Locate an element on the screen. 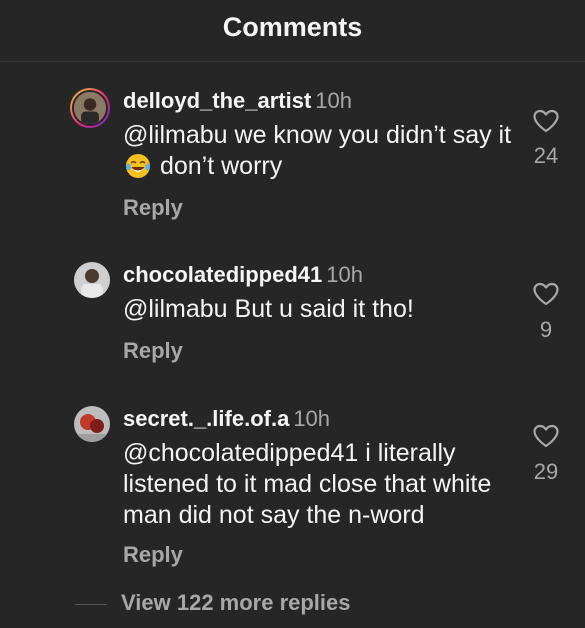 The width and height of the screenshot is (585, 628). comments-header: Comments is located at coordinates (292, 31).